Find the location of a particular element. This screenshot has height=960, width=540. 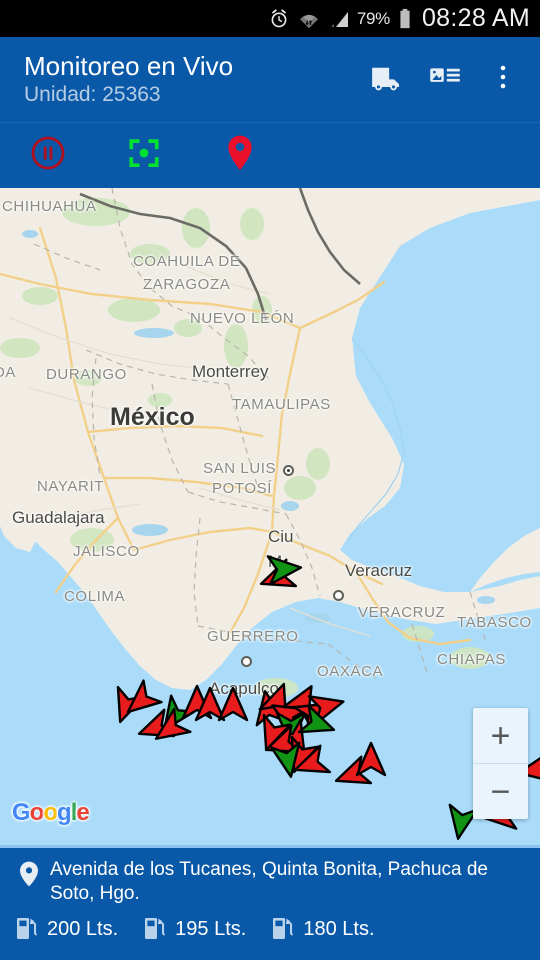

city-dot-veracruz is located at coordinates (338, 595).